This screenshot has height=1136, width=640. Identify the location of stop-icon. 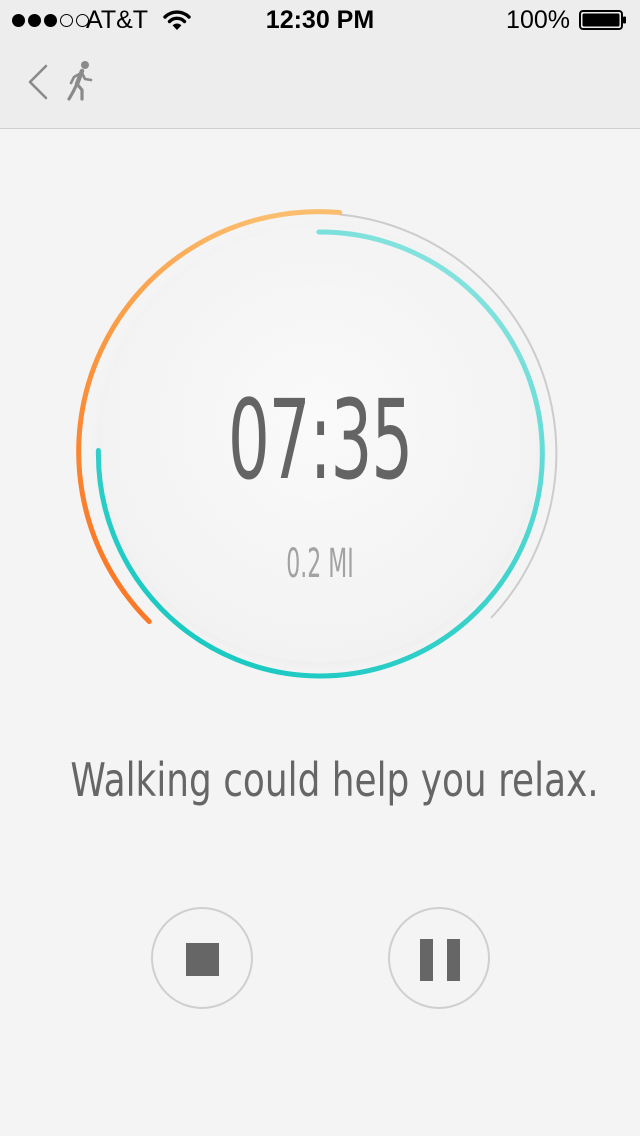
(202, 959).